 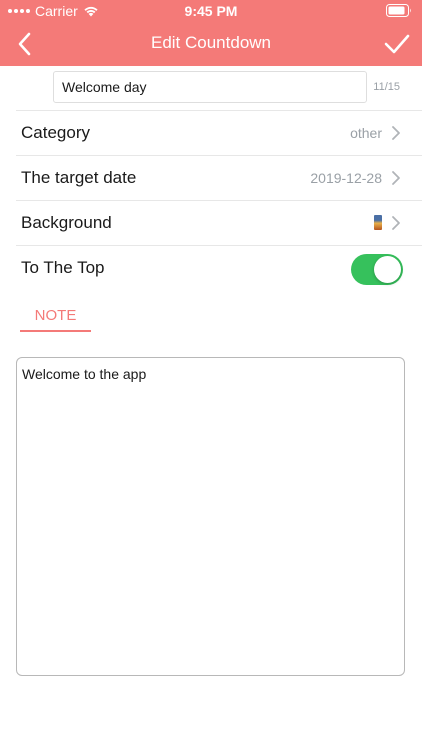 What do you see at coordinates (55, 317) in the screenshot?
I see `tab-note: NOTE` at bounding box center [55, 317].